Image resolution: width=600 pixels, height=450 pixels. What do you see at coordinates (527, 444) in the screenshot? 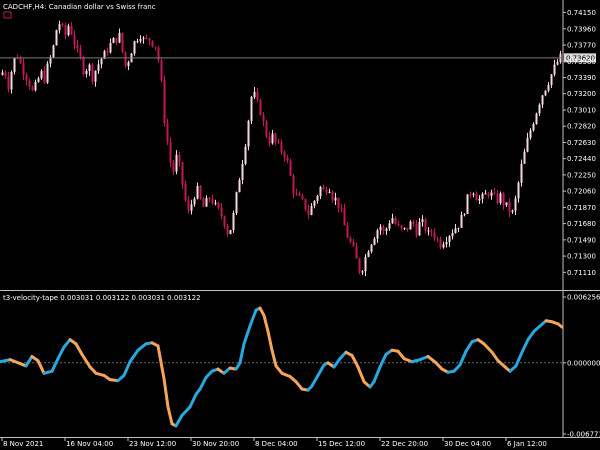
I see `time-tick-label: 6 Jan 12:00` at bounding box center [527, 444].